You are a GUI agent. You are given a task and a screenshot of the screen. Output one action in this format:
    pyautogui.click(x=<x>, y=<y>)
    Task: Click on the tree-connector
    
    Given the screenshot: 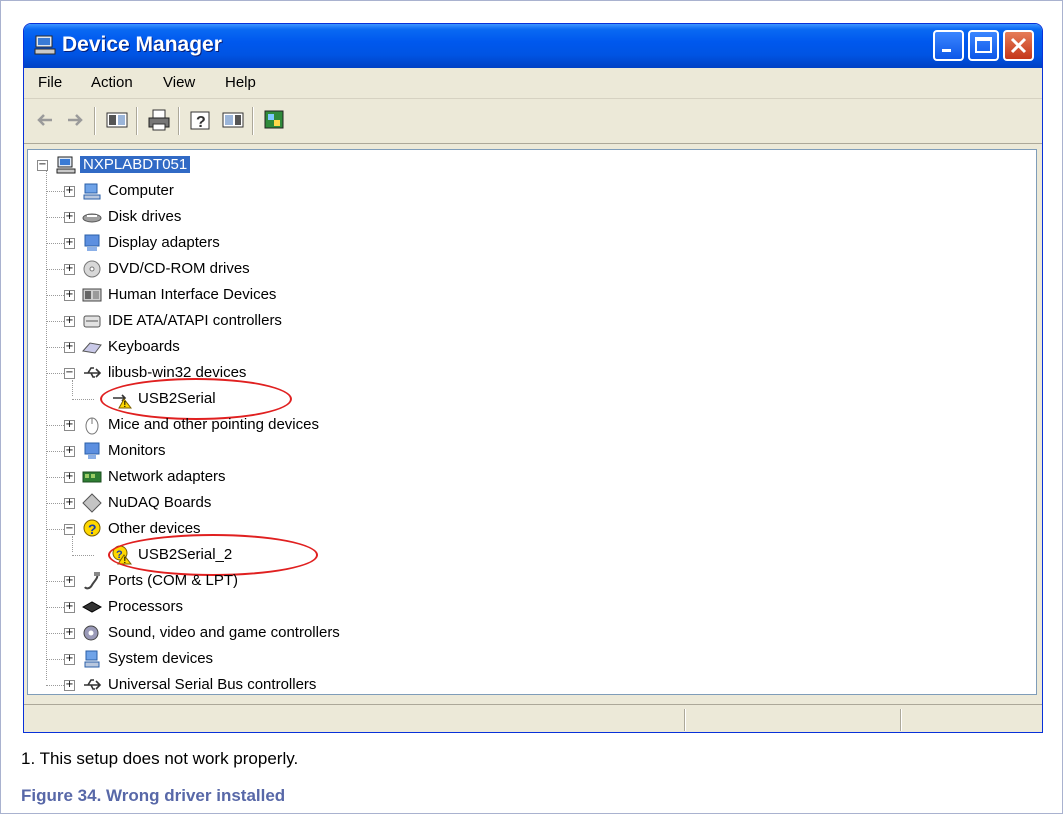 What is the action you would take?
    pyautogui.click(x=83, y=399)
    